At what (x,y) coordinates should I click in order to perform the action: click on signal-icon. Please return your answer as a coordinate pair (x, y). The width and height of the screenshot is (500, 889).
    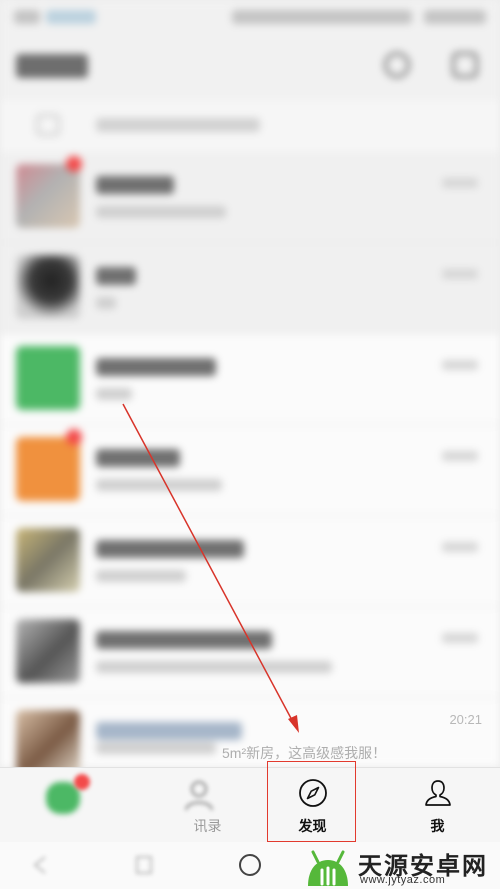
    Looking at the image, I should click on (27, 17).